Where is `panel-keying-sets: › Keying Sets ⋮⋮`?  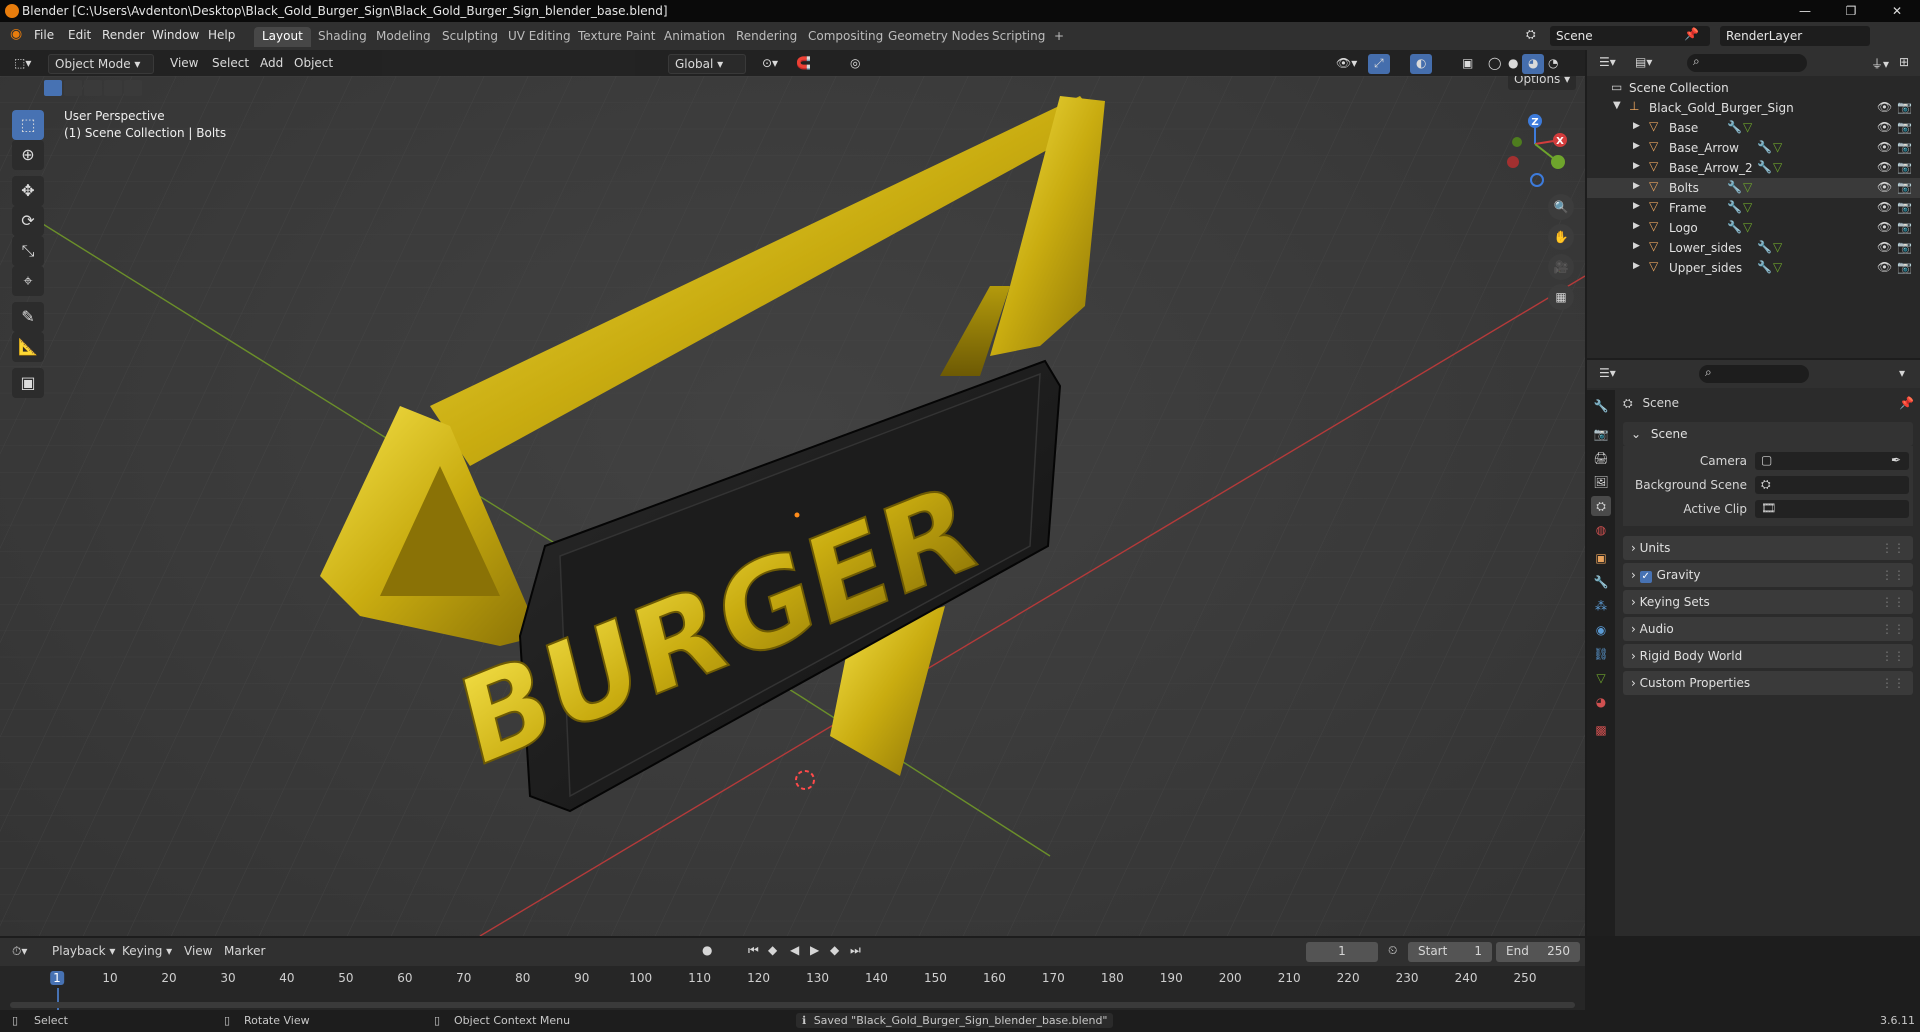
panel-keying-sets: › Keying Sets ⋮⋮ is located at coordinates (1768, 602).